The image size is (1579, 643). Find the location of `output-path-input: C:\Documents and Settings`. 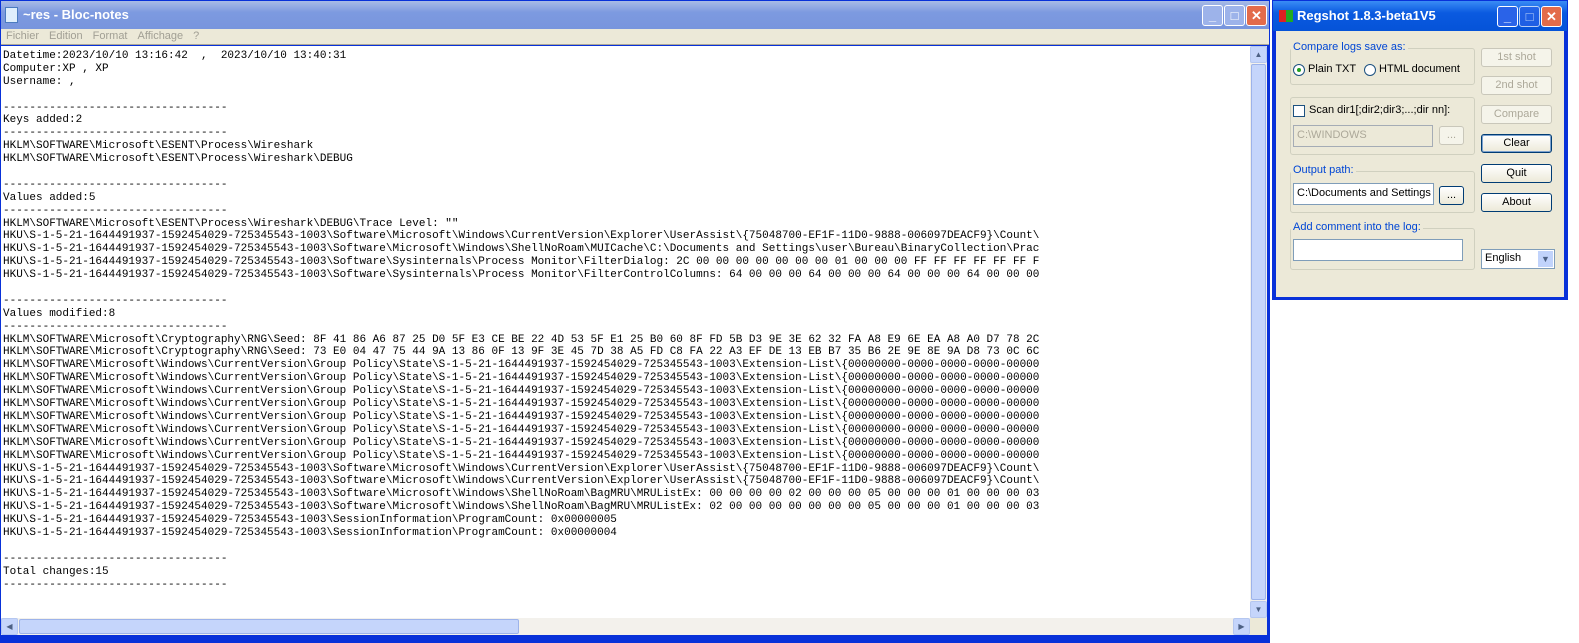

output-path-input: C:\Documents and Settings is located at coordinates (1363, 194).